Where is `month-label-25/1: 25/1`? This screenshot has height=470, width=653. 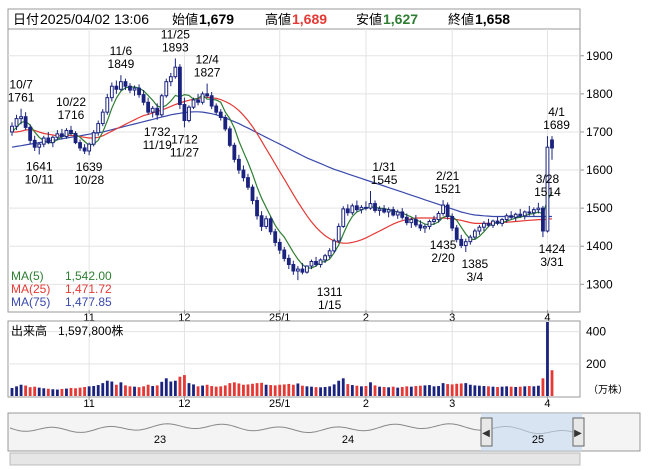
month-label-25/1: 25/1 is located at coordinates (279, 404).